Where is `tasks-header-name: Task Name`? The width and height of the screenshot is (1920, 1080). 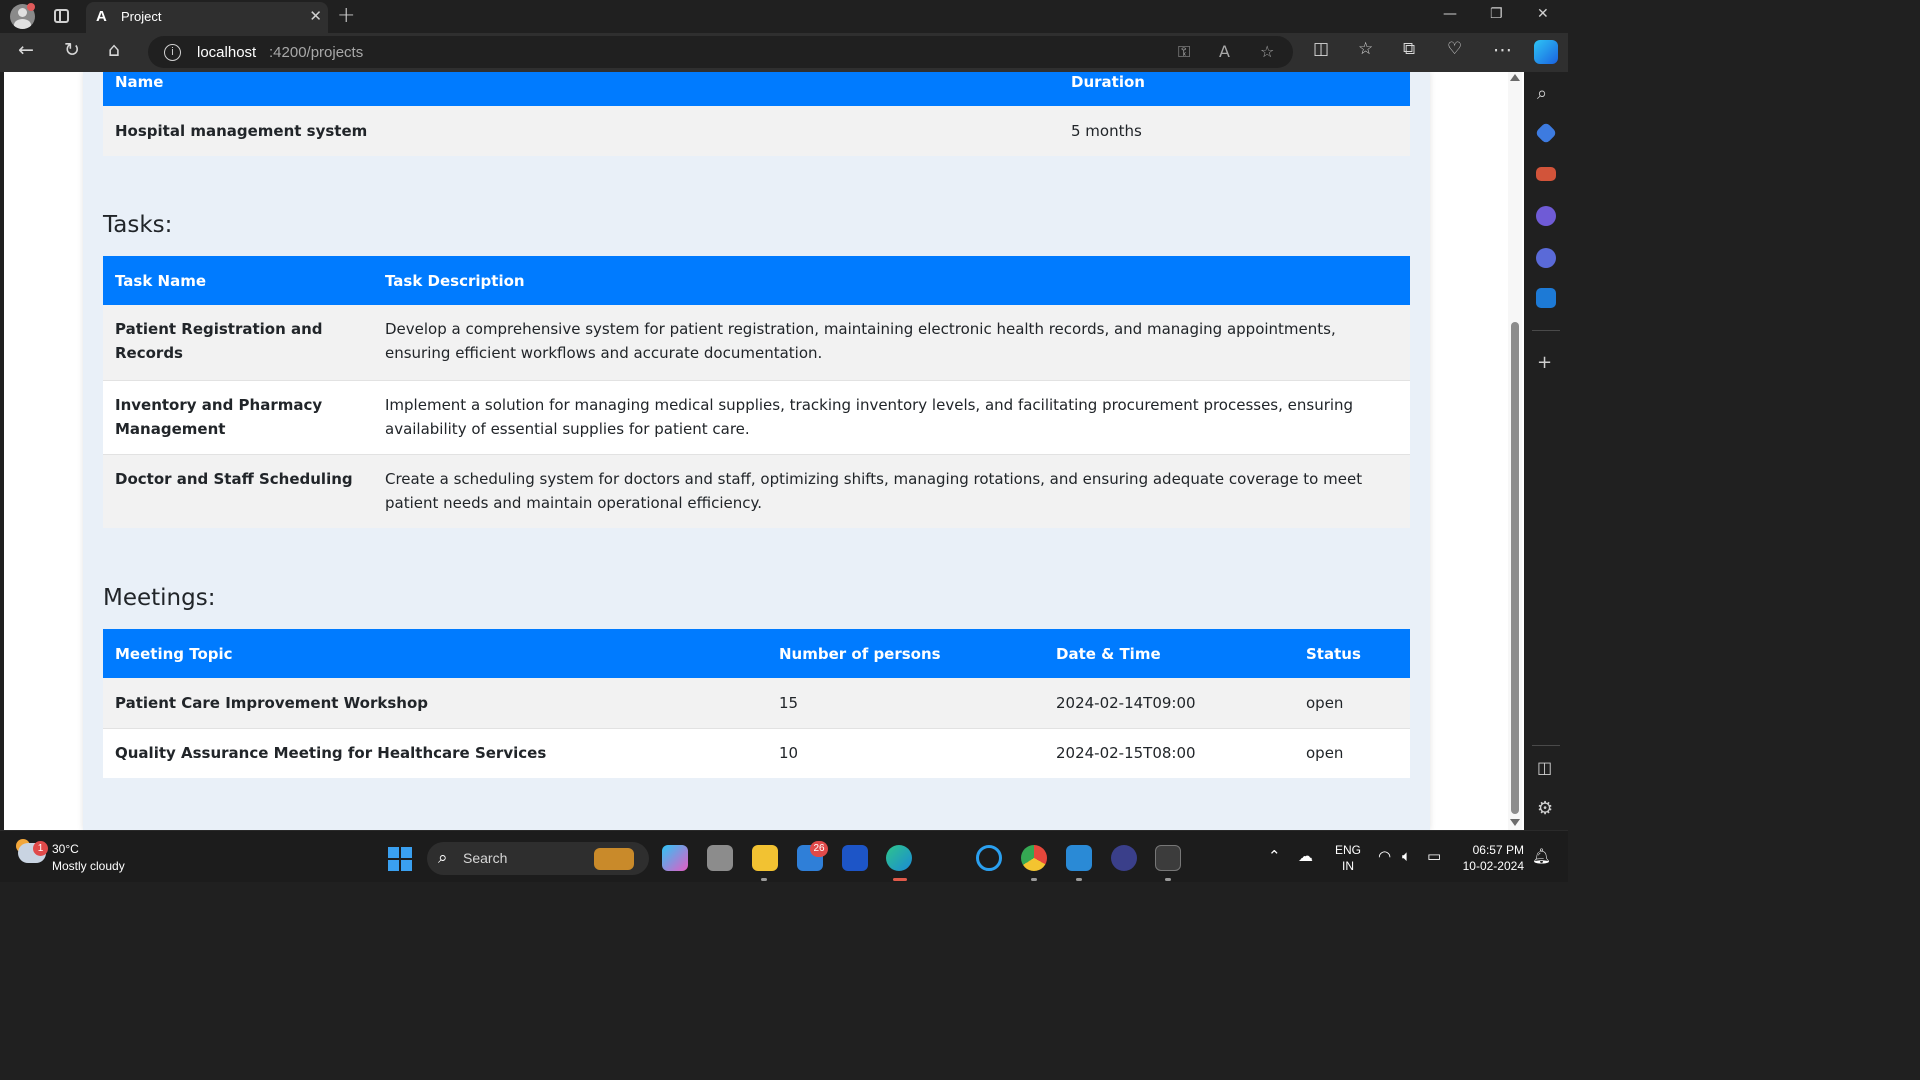 tasks-header-name: Task Name is located at coordinates (238, 280).